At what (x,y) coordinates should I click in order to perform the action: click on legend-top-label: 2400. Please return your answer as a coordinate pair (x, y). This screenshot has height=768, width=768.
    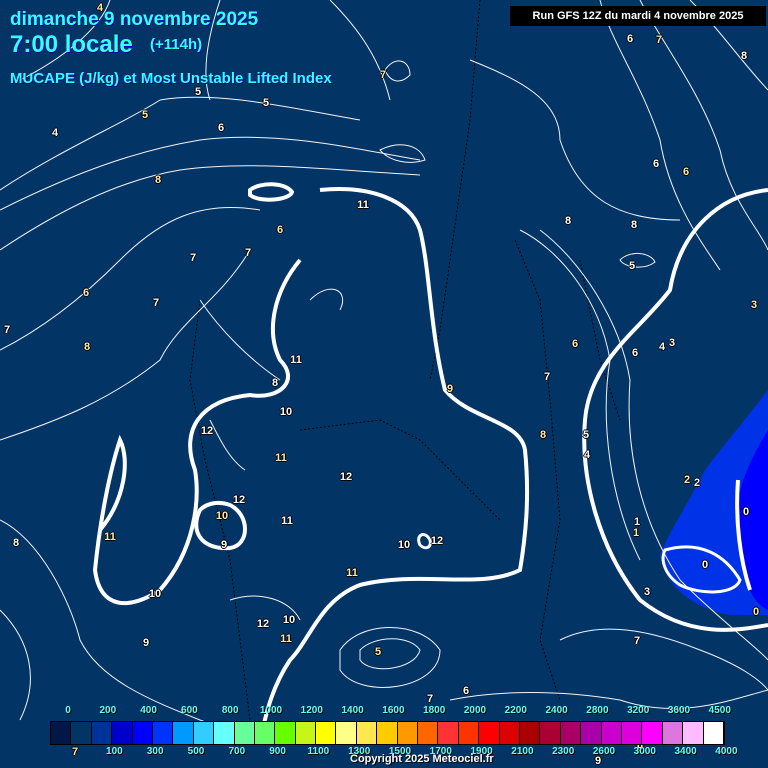
    Looking at the image, I should click on (556, 710).